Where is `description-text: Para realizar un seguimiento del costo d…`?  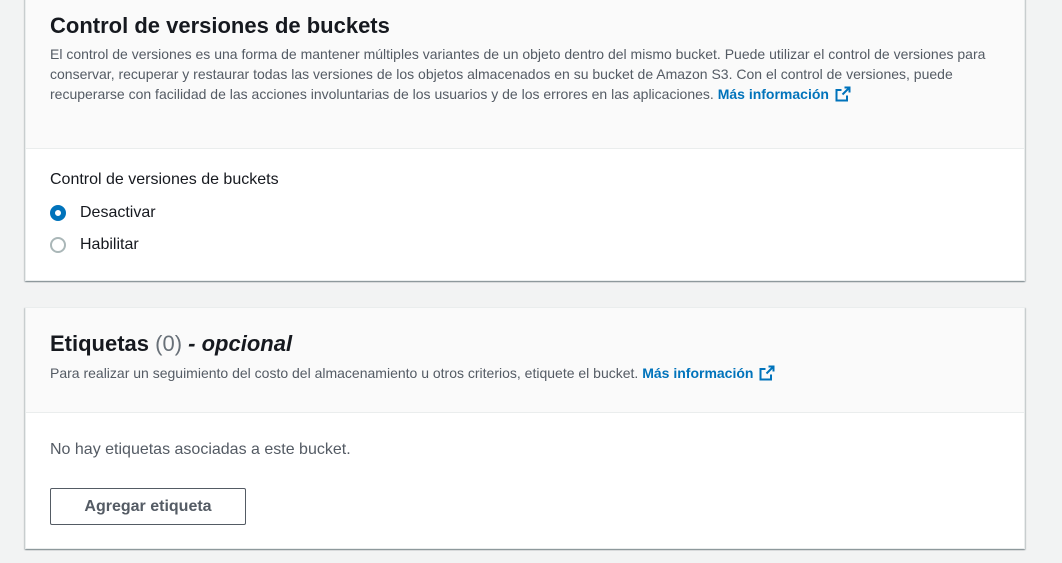 description-text: Para realizar un seguimiento del costo d… is located at coordinates (344, 373).